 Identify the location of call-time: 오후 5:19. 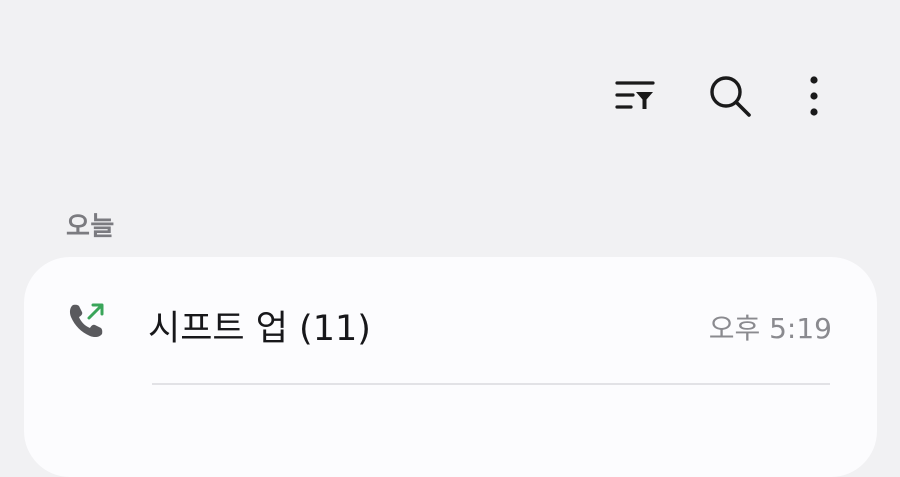
(770, 328).